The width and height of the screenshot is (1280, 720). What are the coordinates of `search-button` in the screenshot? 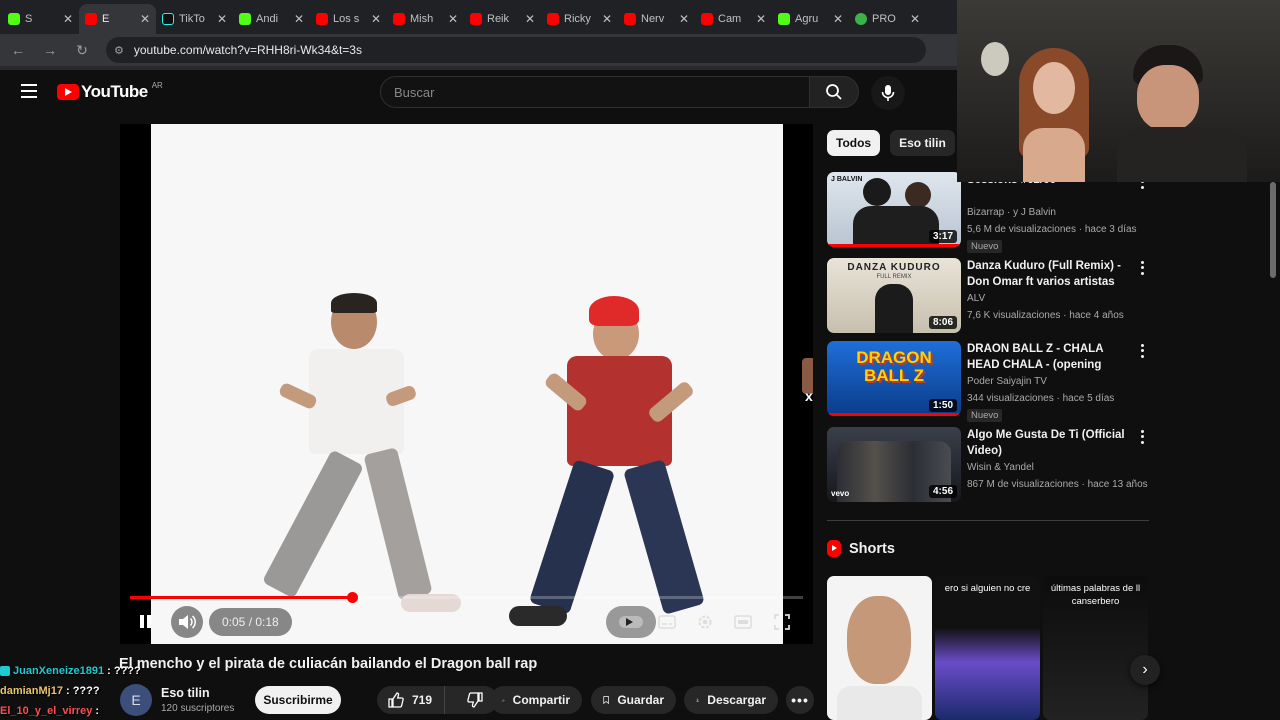 It's located at (834, 92).